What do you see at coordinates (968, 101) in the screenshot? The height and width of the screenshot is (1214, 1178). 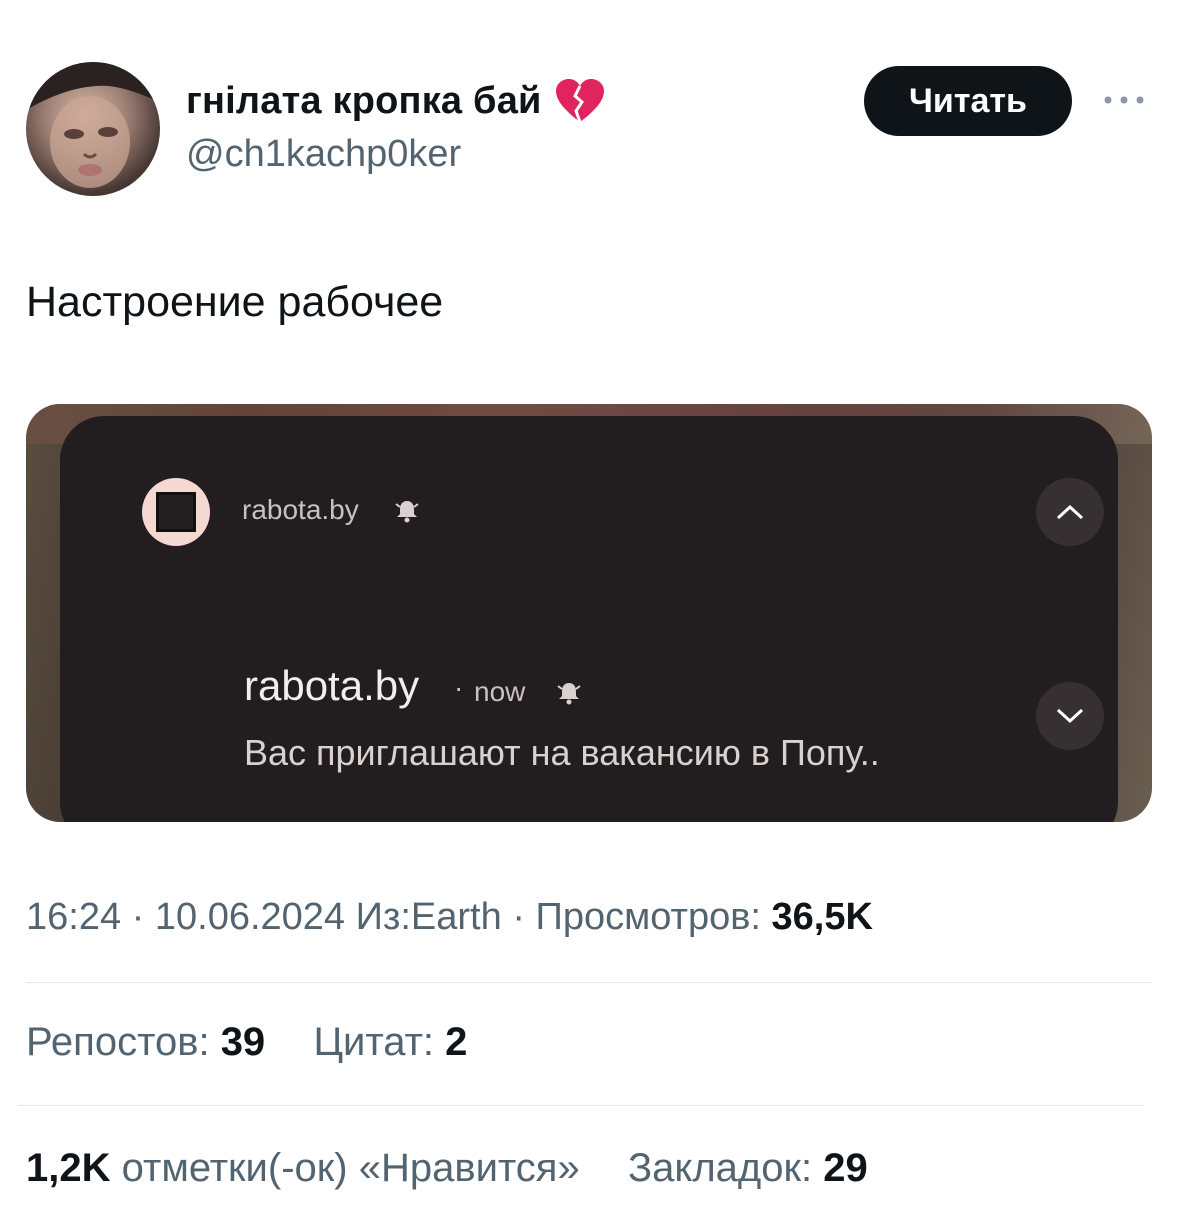 I see `follow-button: Читать` at bounding box center [968, 101].